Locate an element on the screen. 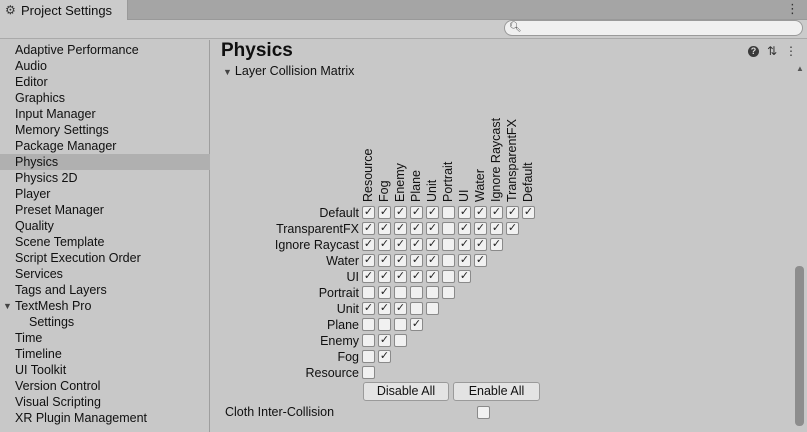  sidebar-item-physics: Physics is located at coordinates (105, 162).